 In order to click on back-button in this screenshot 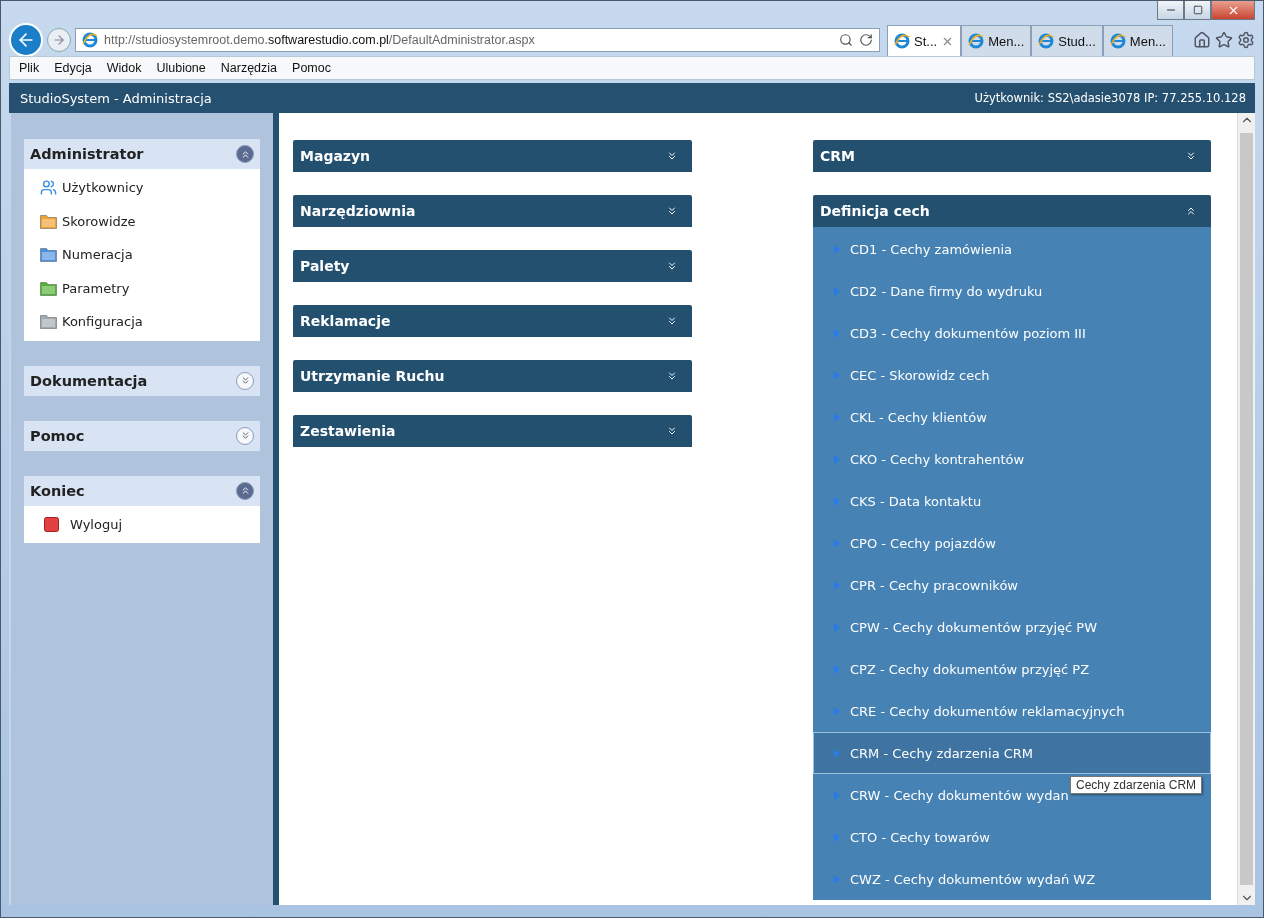, I will do `click(26, 39)`.